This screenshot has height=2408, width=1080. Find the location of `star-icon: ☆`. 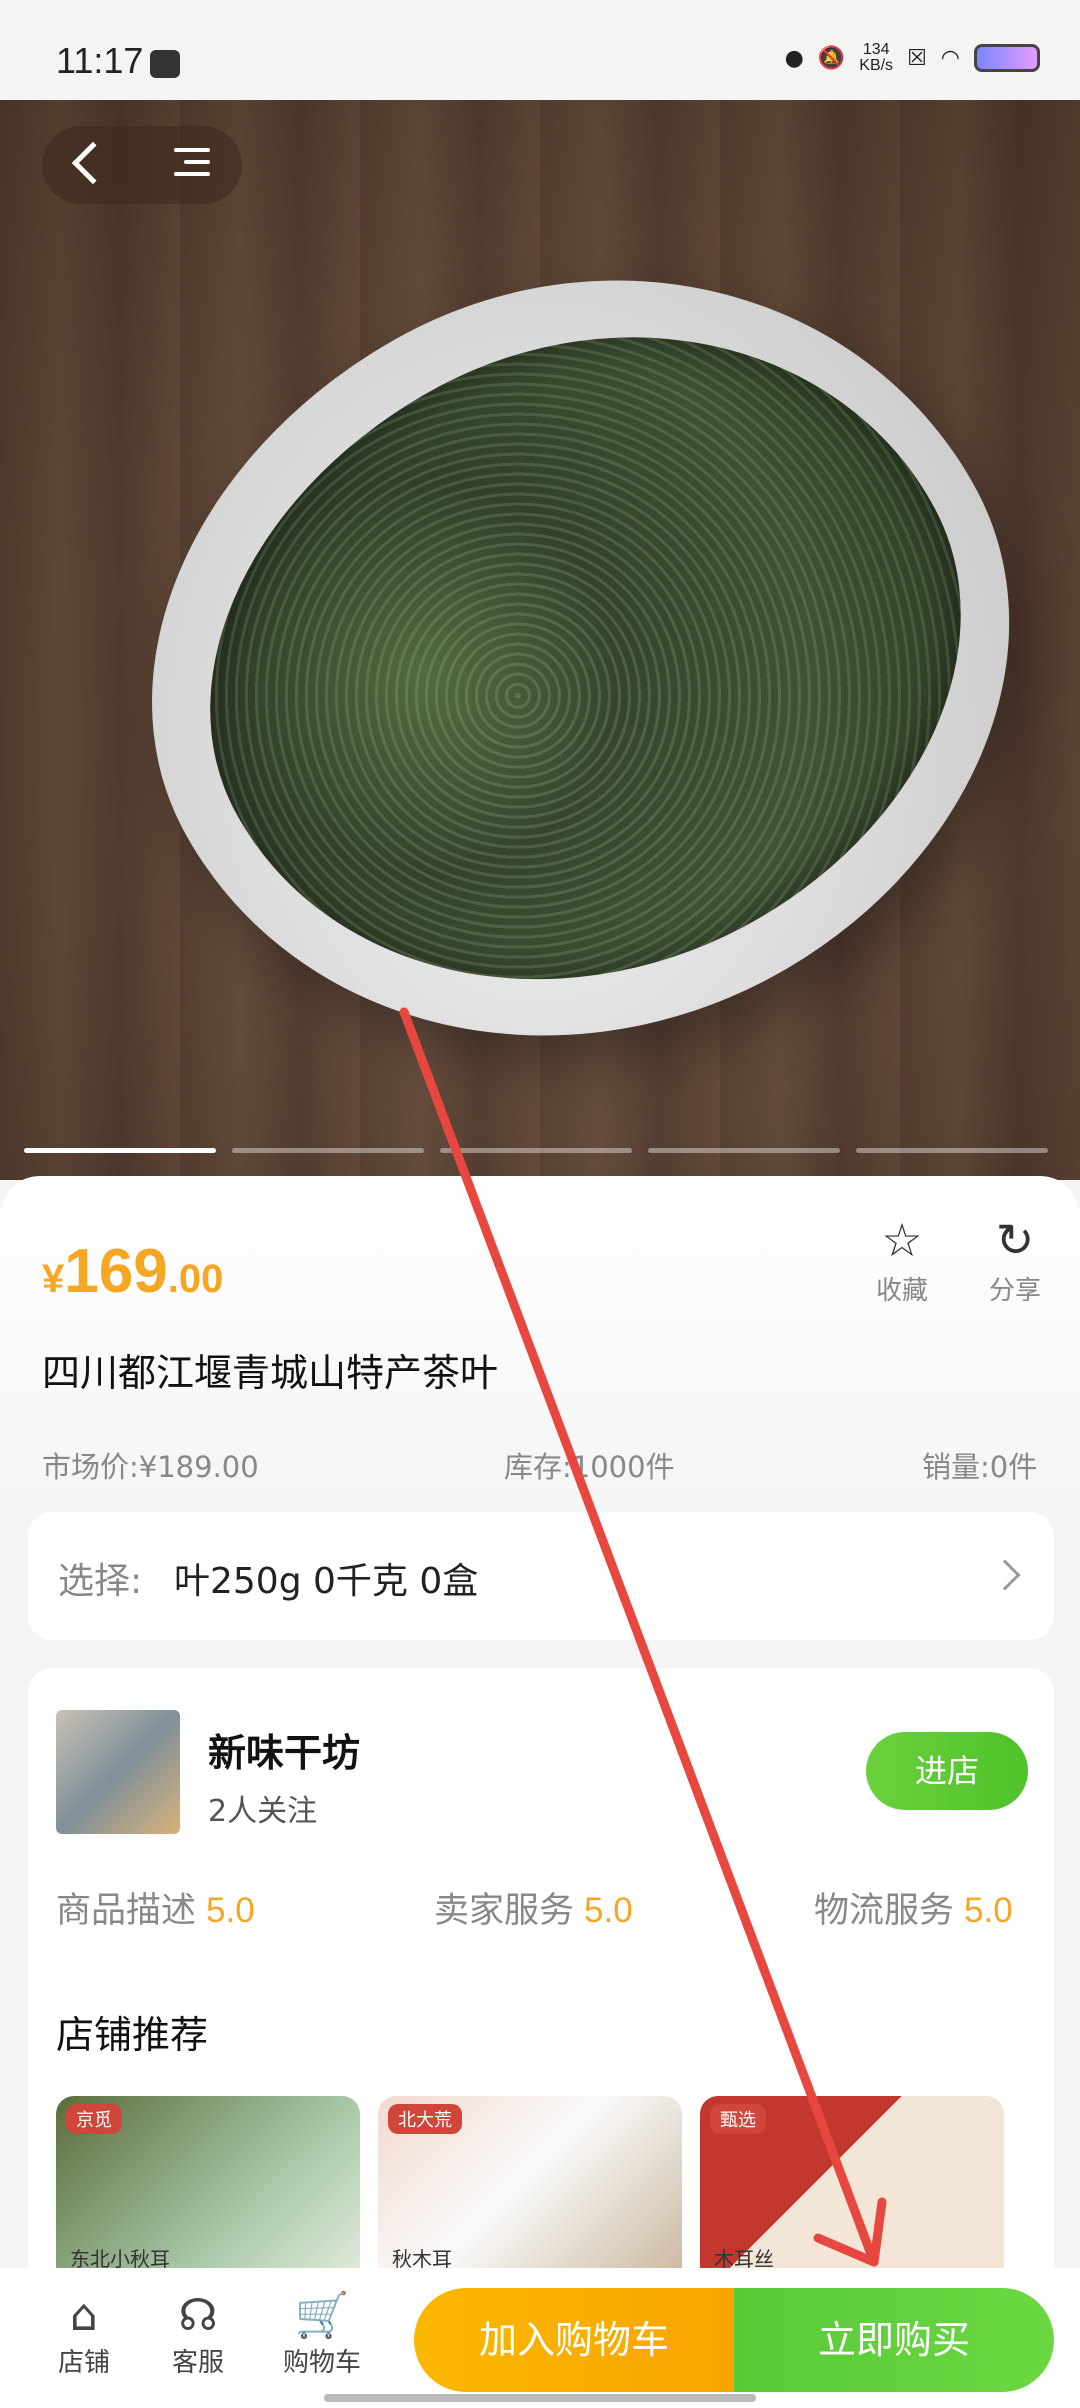

star-icon: ☆ is located at coordinates (902, 1240).